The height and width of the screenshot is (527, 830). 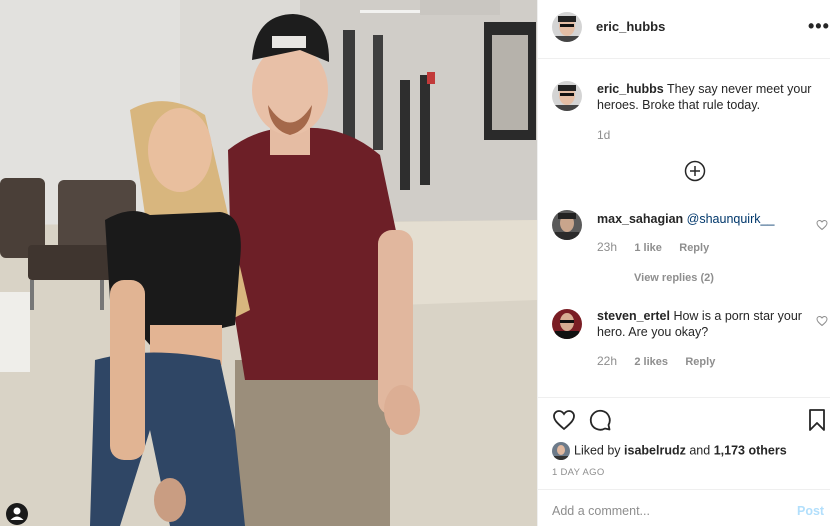 What do you see at coordinates (695, 171) in the screenshot?
I see `plus-circle-icon` at bounding box center [695, 171].